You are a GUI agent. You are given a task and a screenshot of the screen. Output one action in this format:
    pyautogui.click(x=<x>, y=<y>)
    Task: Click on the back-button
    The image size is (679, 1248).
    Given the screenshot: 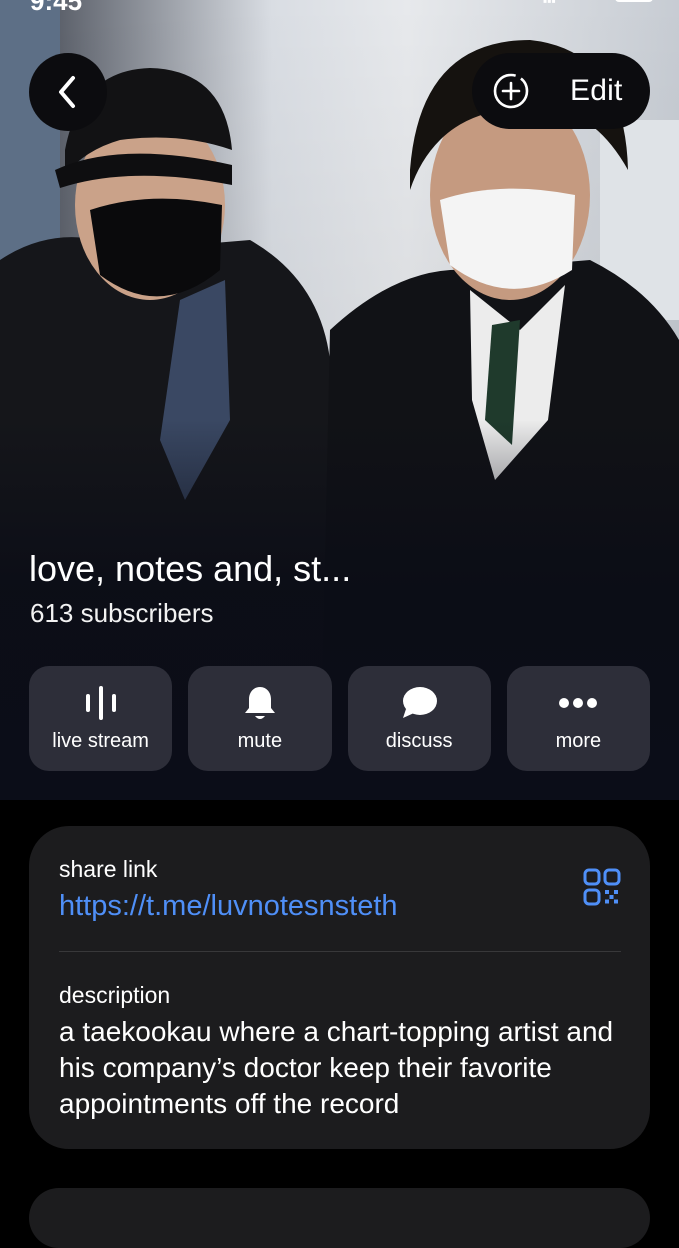 What is the action you would take?
    pyautogui.click(x=68, y=92)
    